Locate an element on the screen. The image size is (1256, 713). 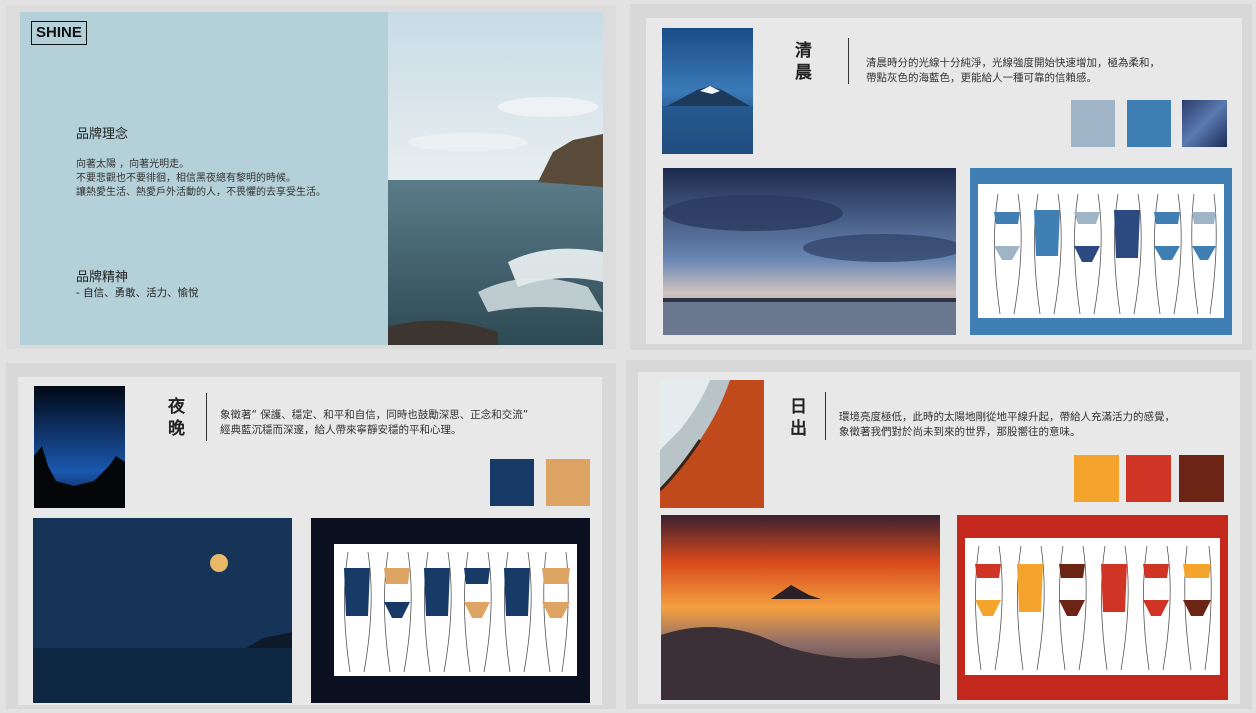
morning-swimwear-illustration is located at coordinates (1101, 251).